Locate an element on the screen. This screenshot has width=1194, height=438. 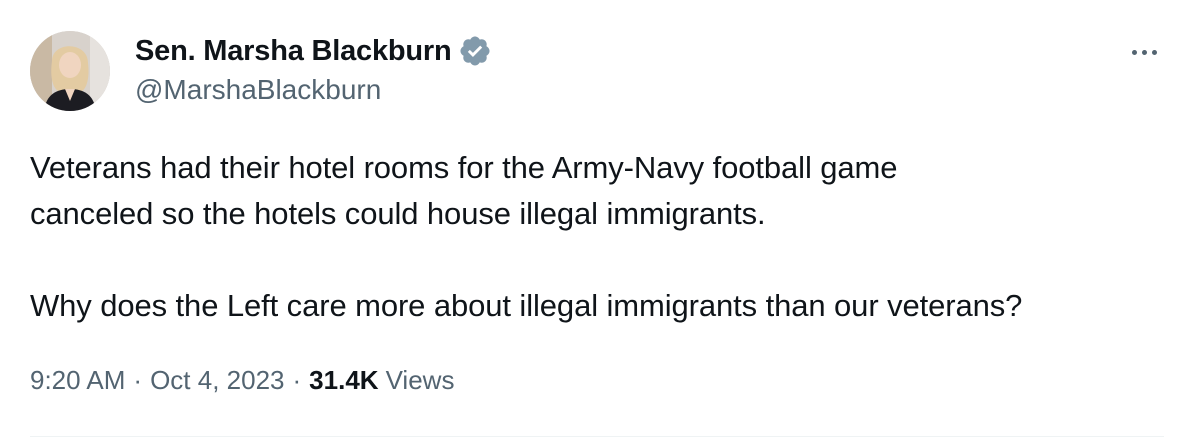
display-name: Sen. Marsha Blackburn is located at coordinates (293, 51).